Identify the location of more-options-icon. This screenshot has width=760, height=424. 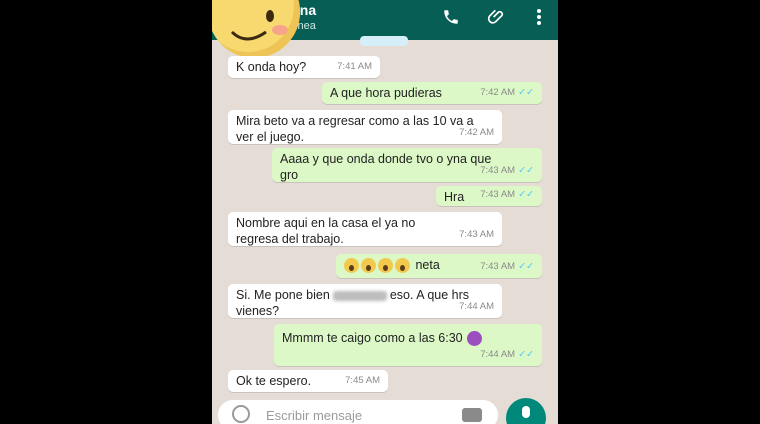
(539, 17).